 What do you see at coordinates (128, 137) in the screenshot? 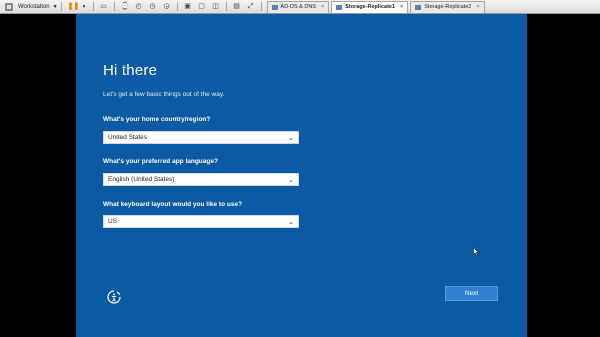
I see `country-value: United States` at bounding box center [128, 137].